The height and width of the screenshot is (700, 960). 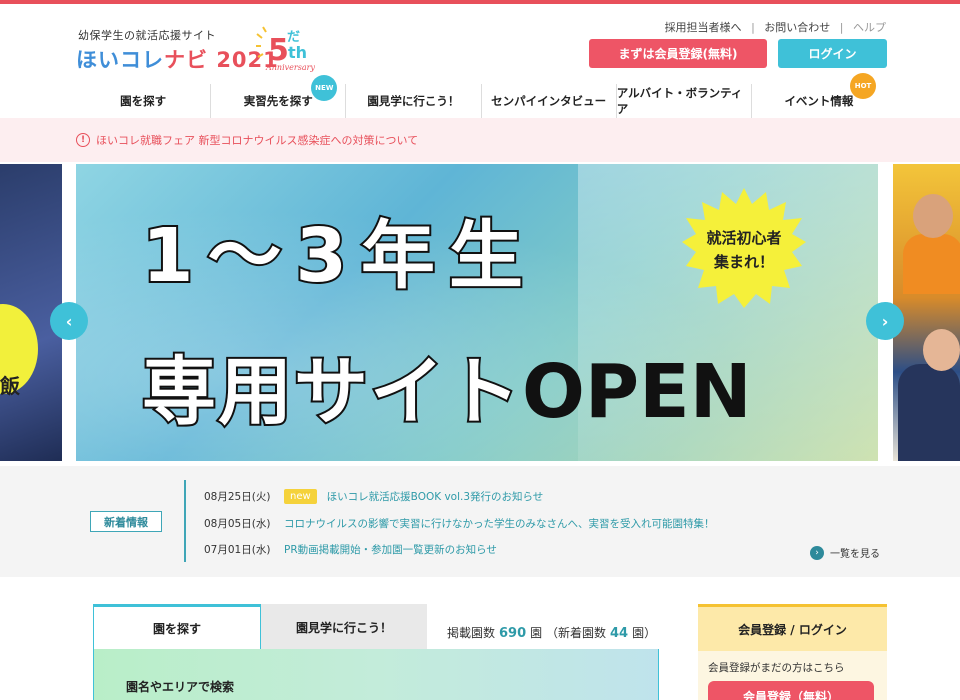 I want to click on nav-item-find-internship: 実習先を探す NEW, so click(x=279, y=96).